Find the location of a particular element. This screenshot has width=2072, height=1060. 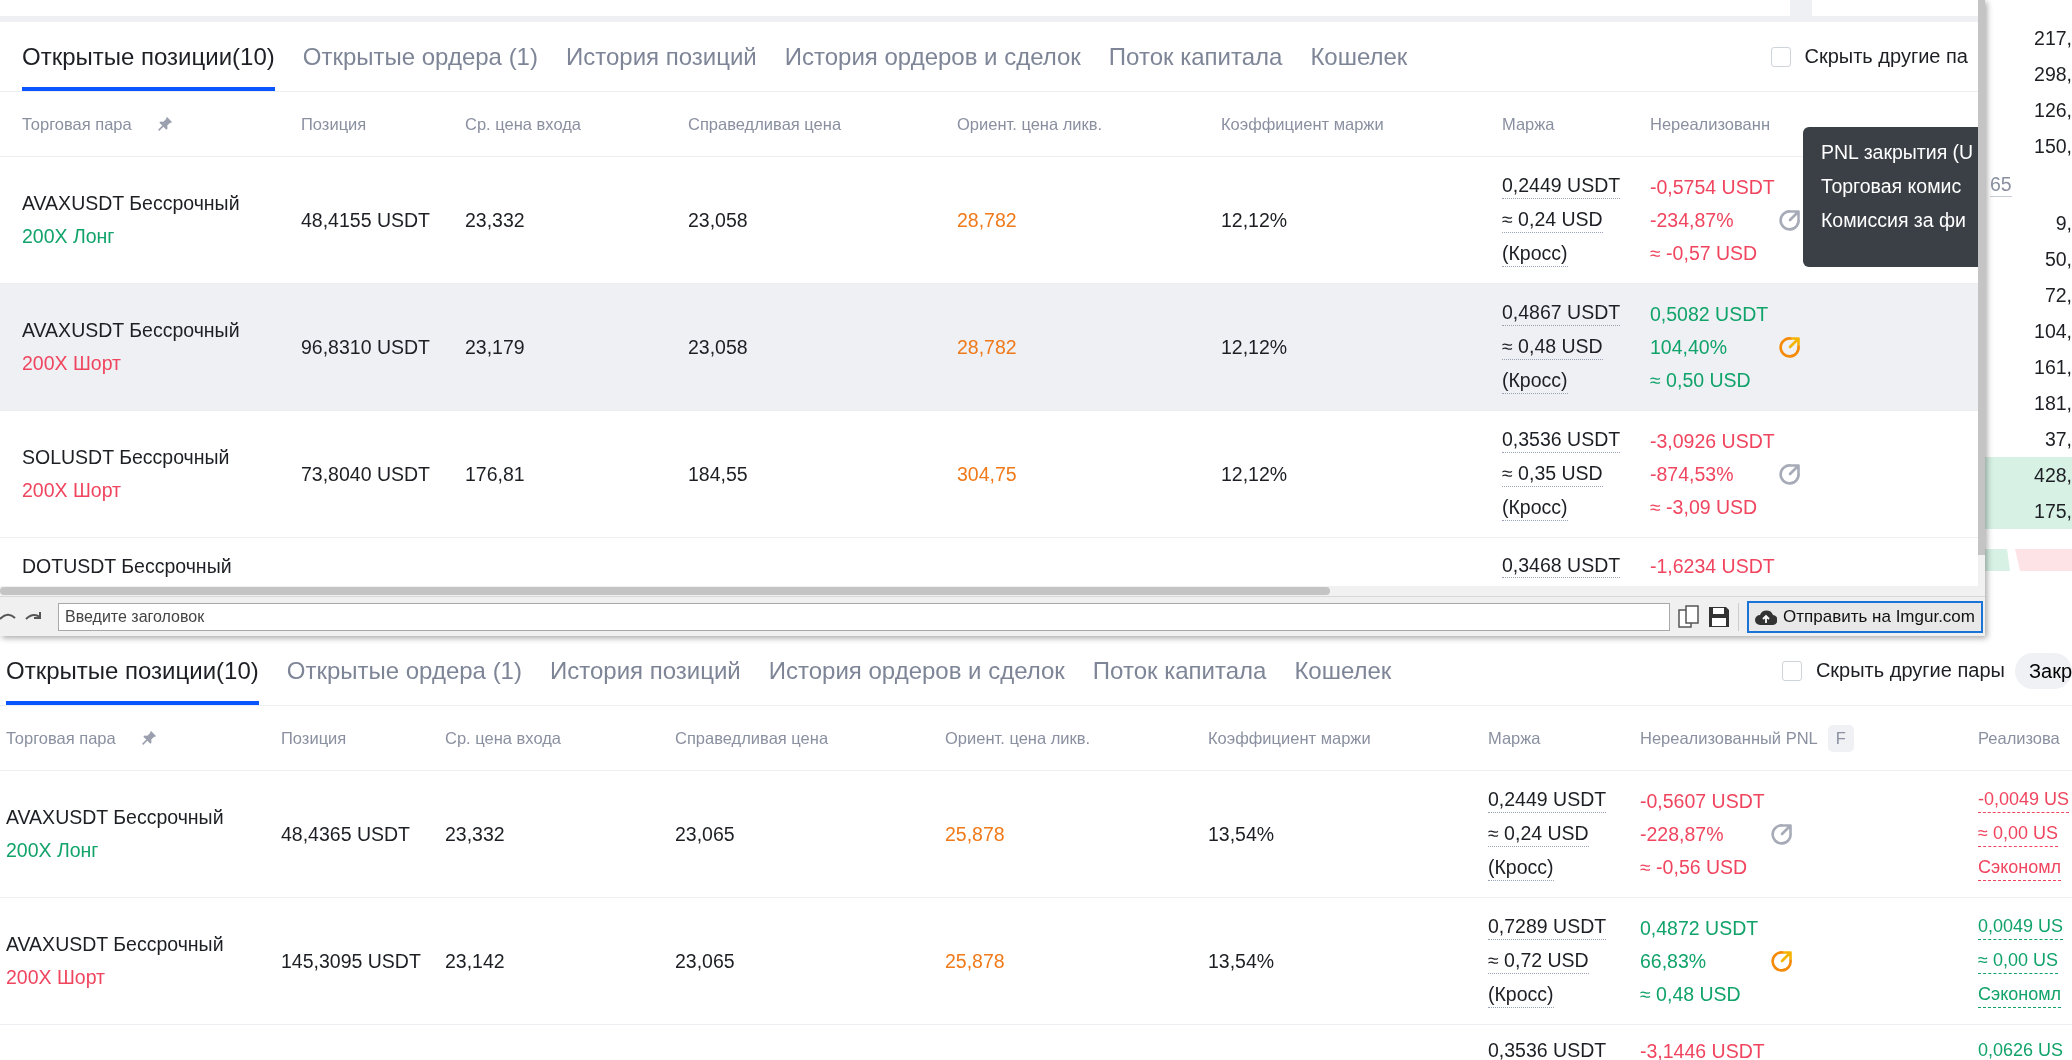

pair-name: SOLUSDT Бессрочный is located at coordinates (126, 457).